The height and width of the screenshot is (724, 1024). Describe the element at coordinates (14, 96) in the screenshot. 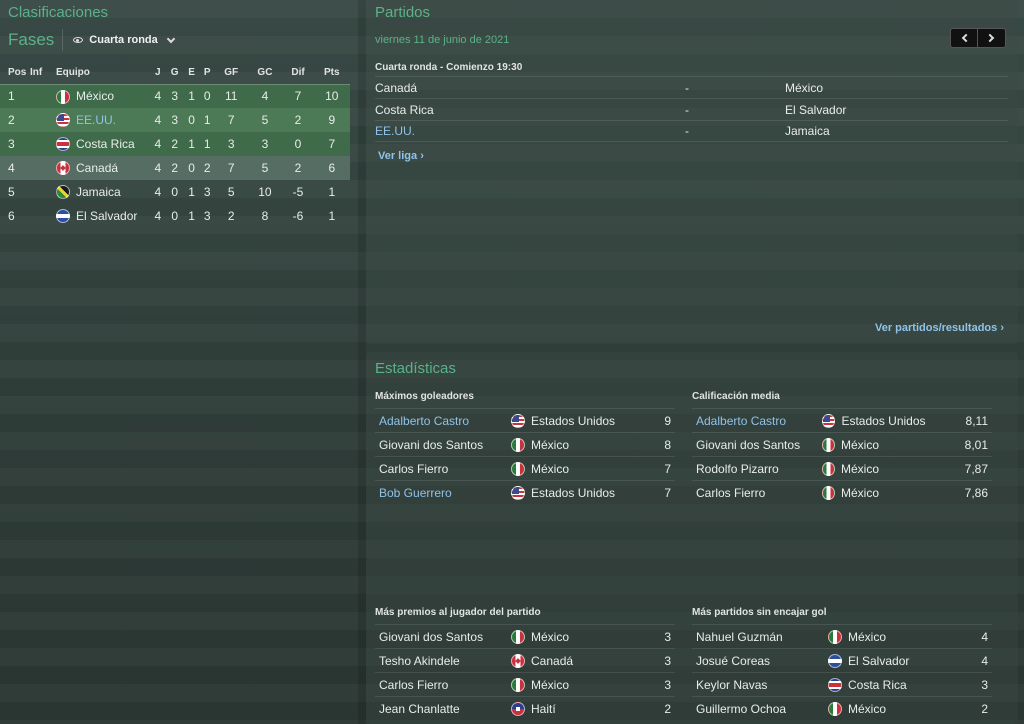

I see `cell-pos: 1` at that location.